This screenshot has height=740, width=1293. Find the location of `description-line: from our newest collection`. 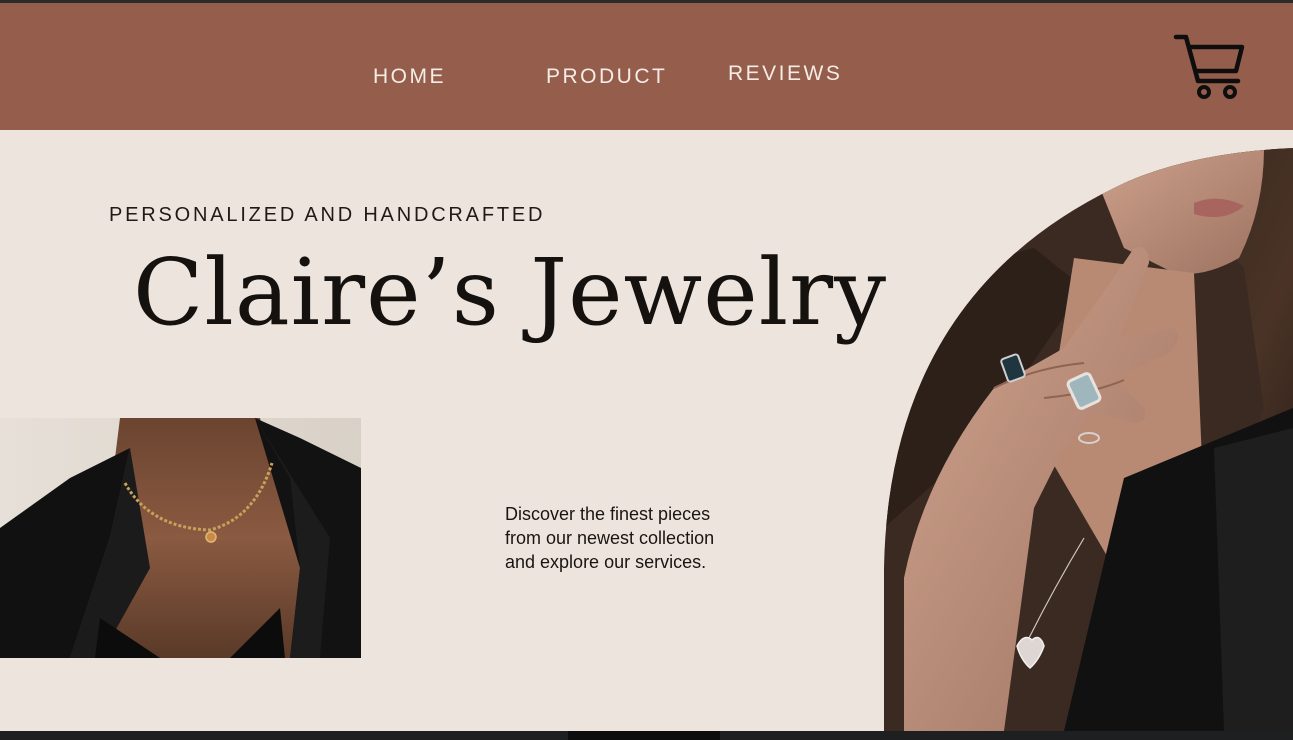

description-line: from our newest collection is located at coordinates (610, 538).